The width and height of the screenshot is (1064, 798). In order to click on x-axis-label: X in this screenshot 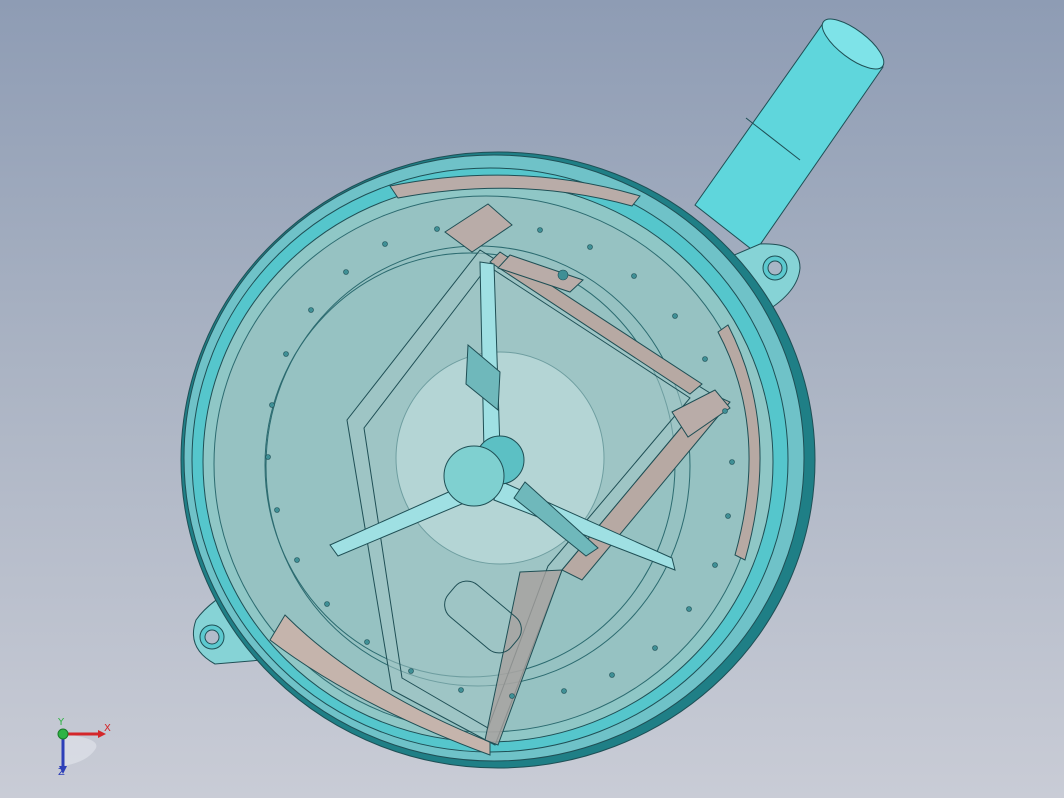, I will do `click(107, 728)`.